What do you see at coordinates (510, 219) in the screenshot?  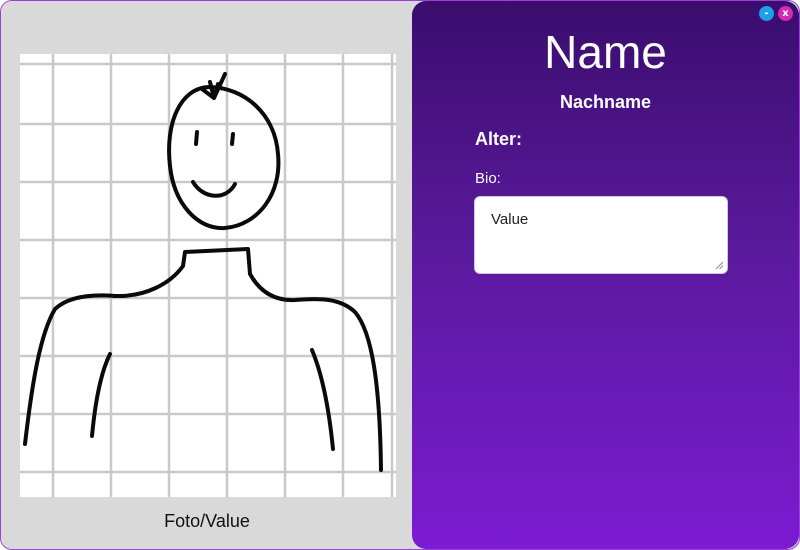 I see `bio-value: Value` at bounding box center [510, 219].